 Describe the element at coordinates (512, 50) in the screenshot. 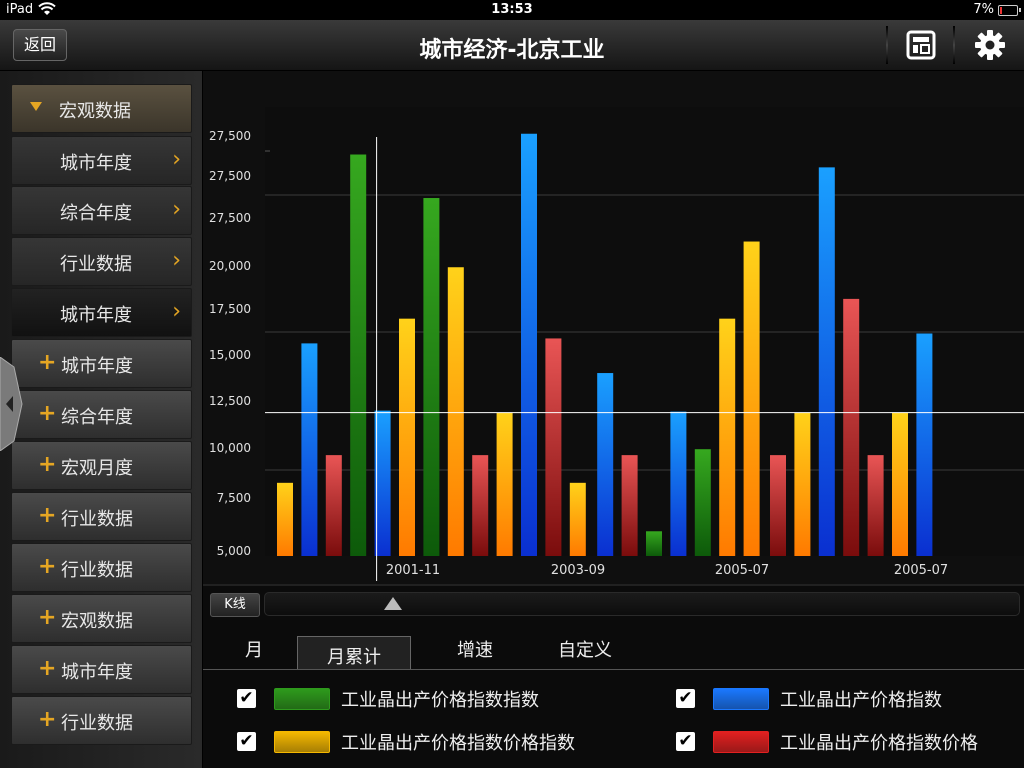

I see `page-title: 城市经济-北京工业` at that location.